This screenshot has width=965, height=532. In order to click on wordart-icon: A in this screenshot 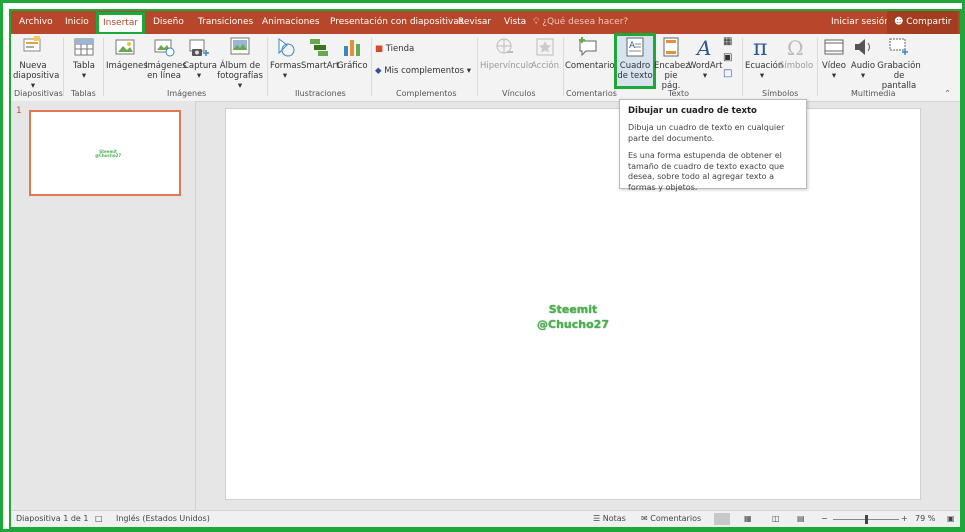, I will do `click(703, 47)`.